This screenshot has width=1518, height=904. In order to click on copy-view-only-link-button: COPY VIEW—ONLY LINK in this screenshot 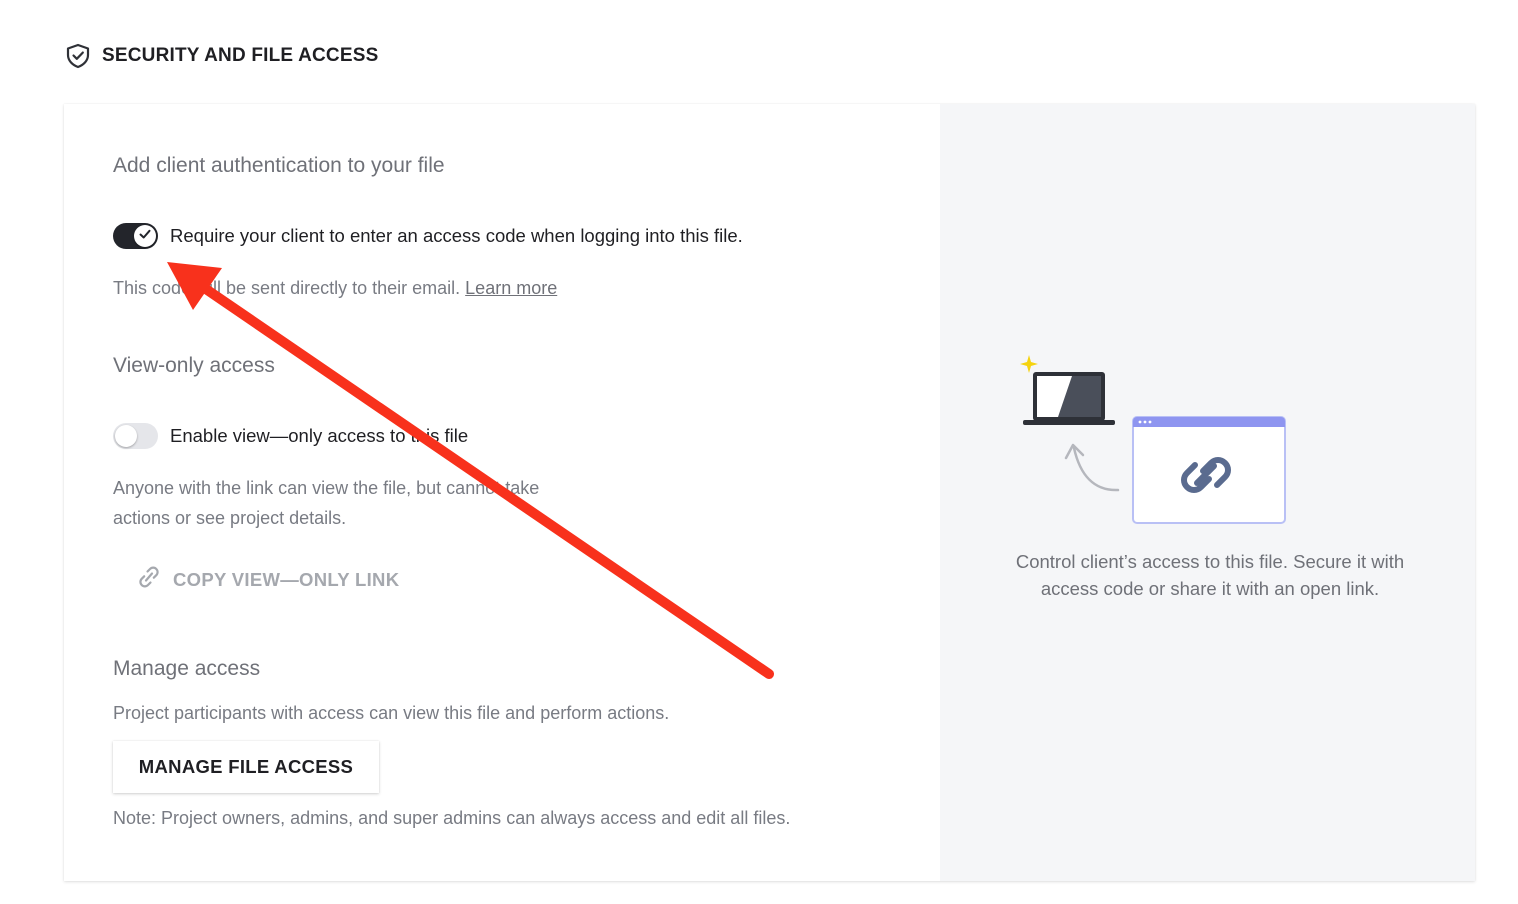, I will do `click(269, 579)`.